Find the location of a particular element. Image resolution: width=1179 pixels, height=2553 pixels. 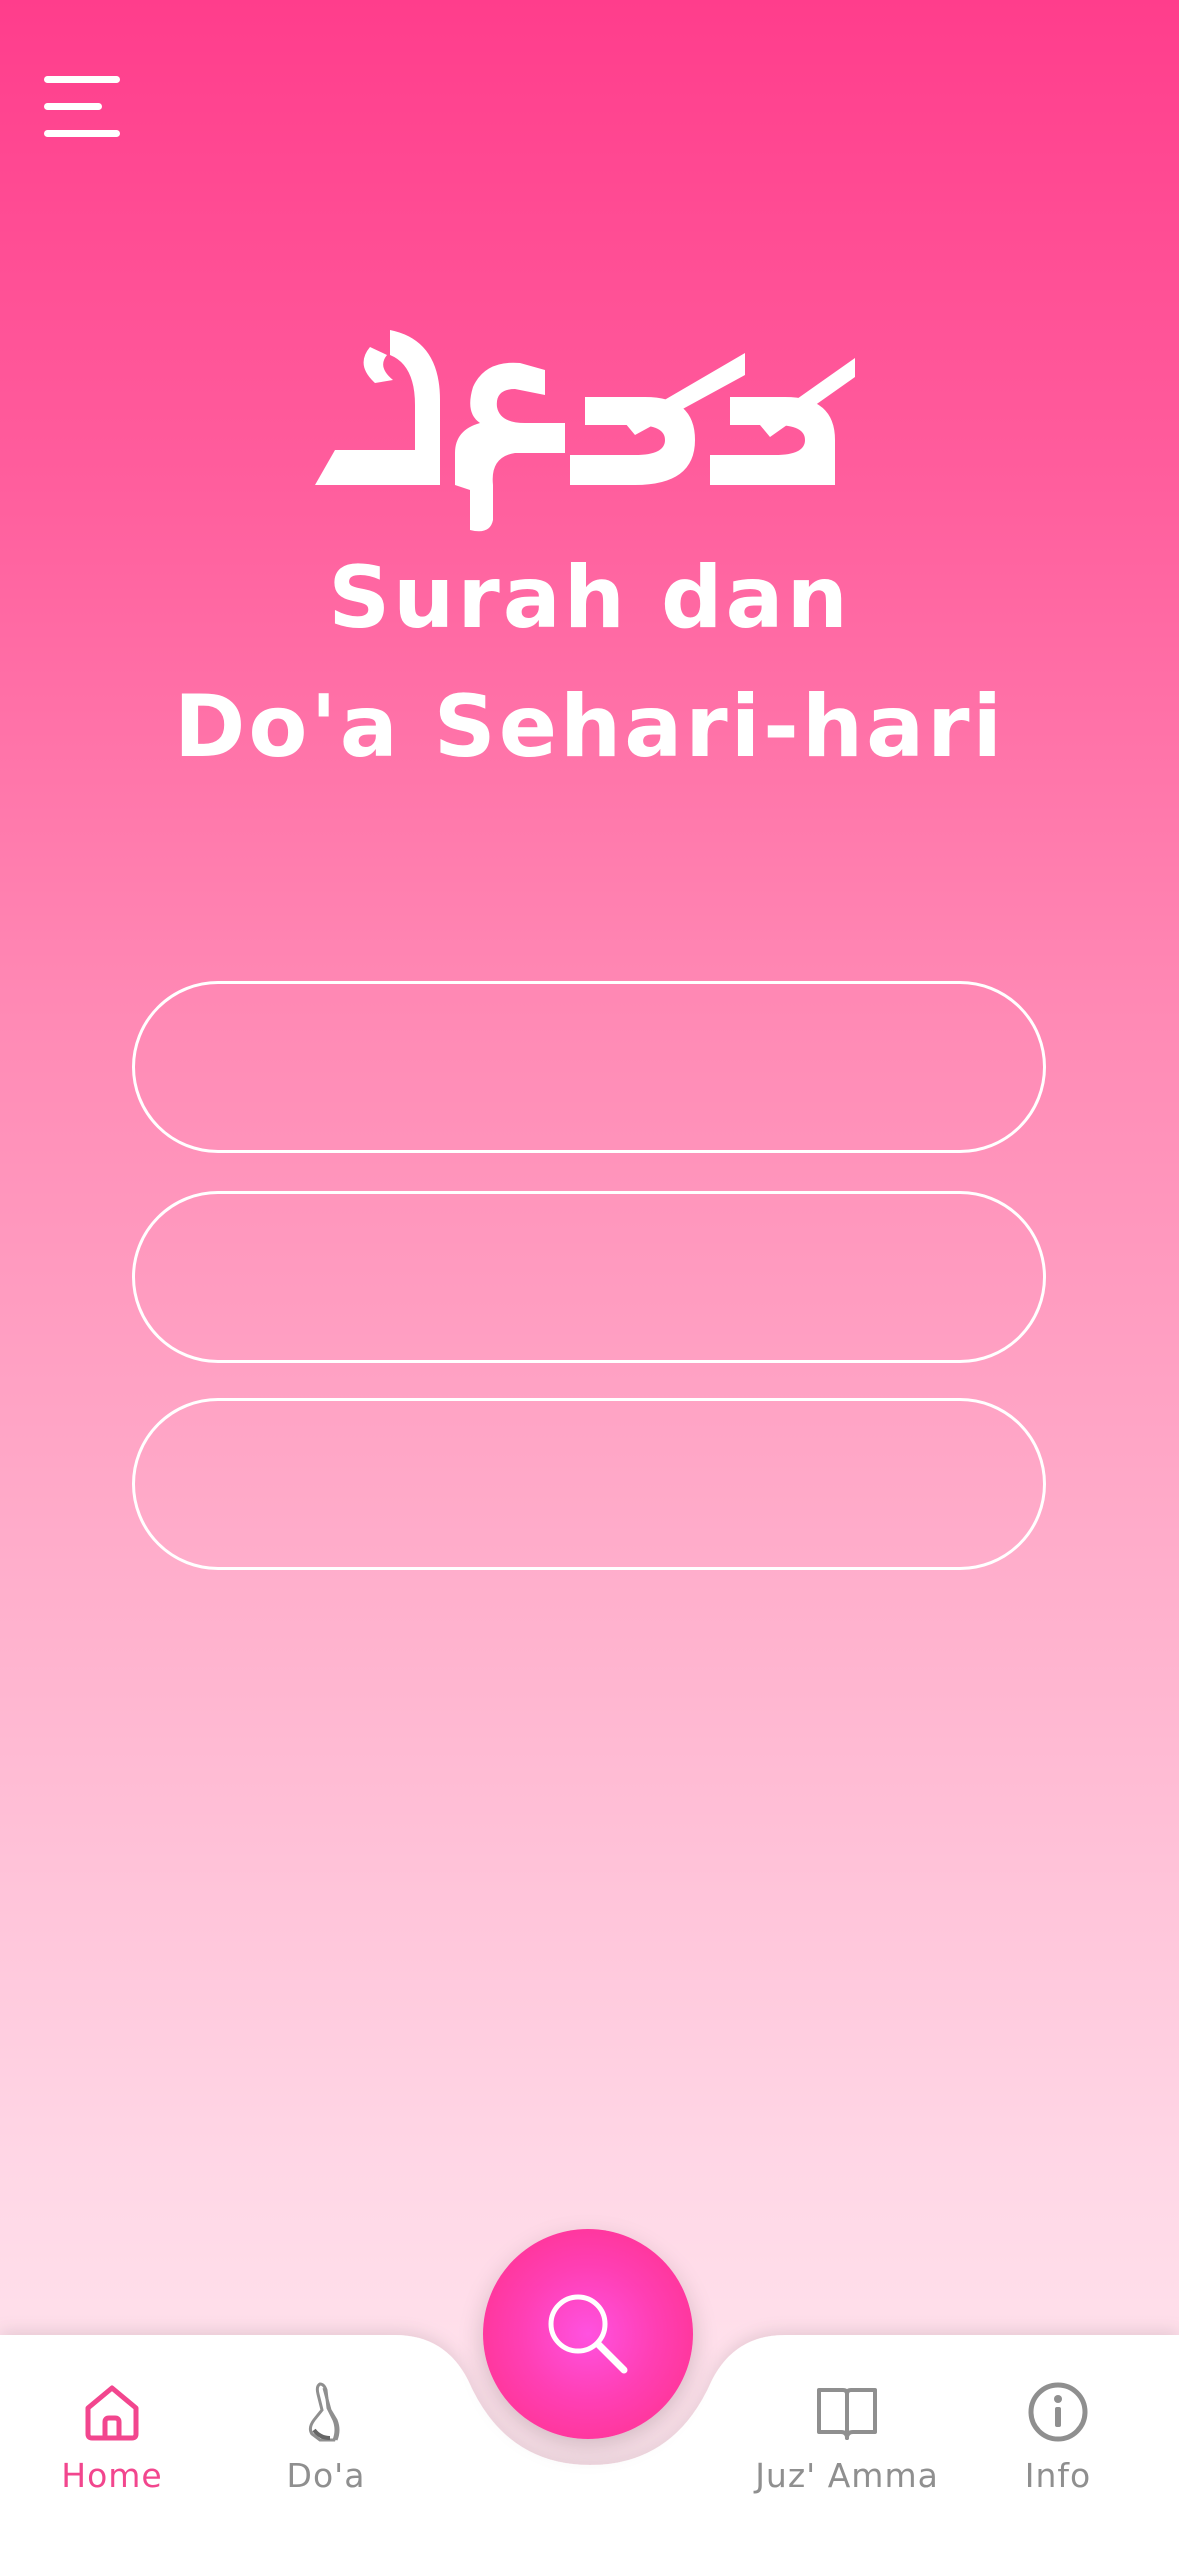

praying-hands-icon is located at coordinates (324, 2412).